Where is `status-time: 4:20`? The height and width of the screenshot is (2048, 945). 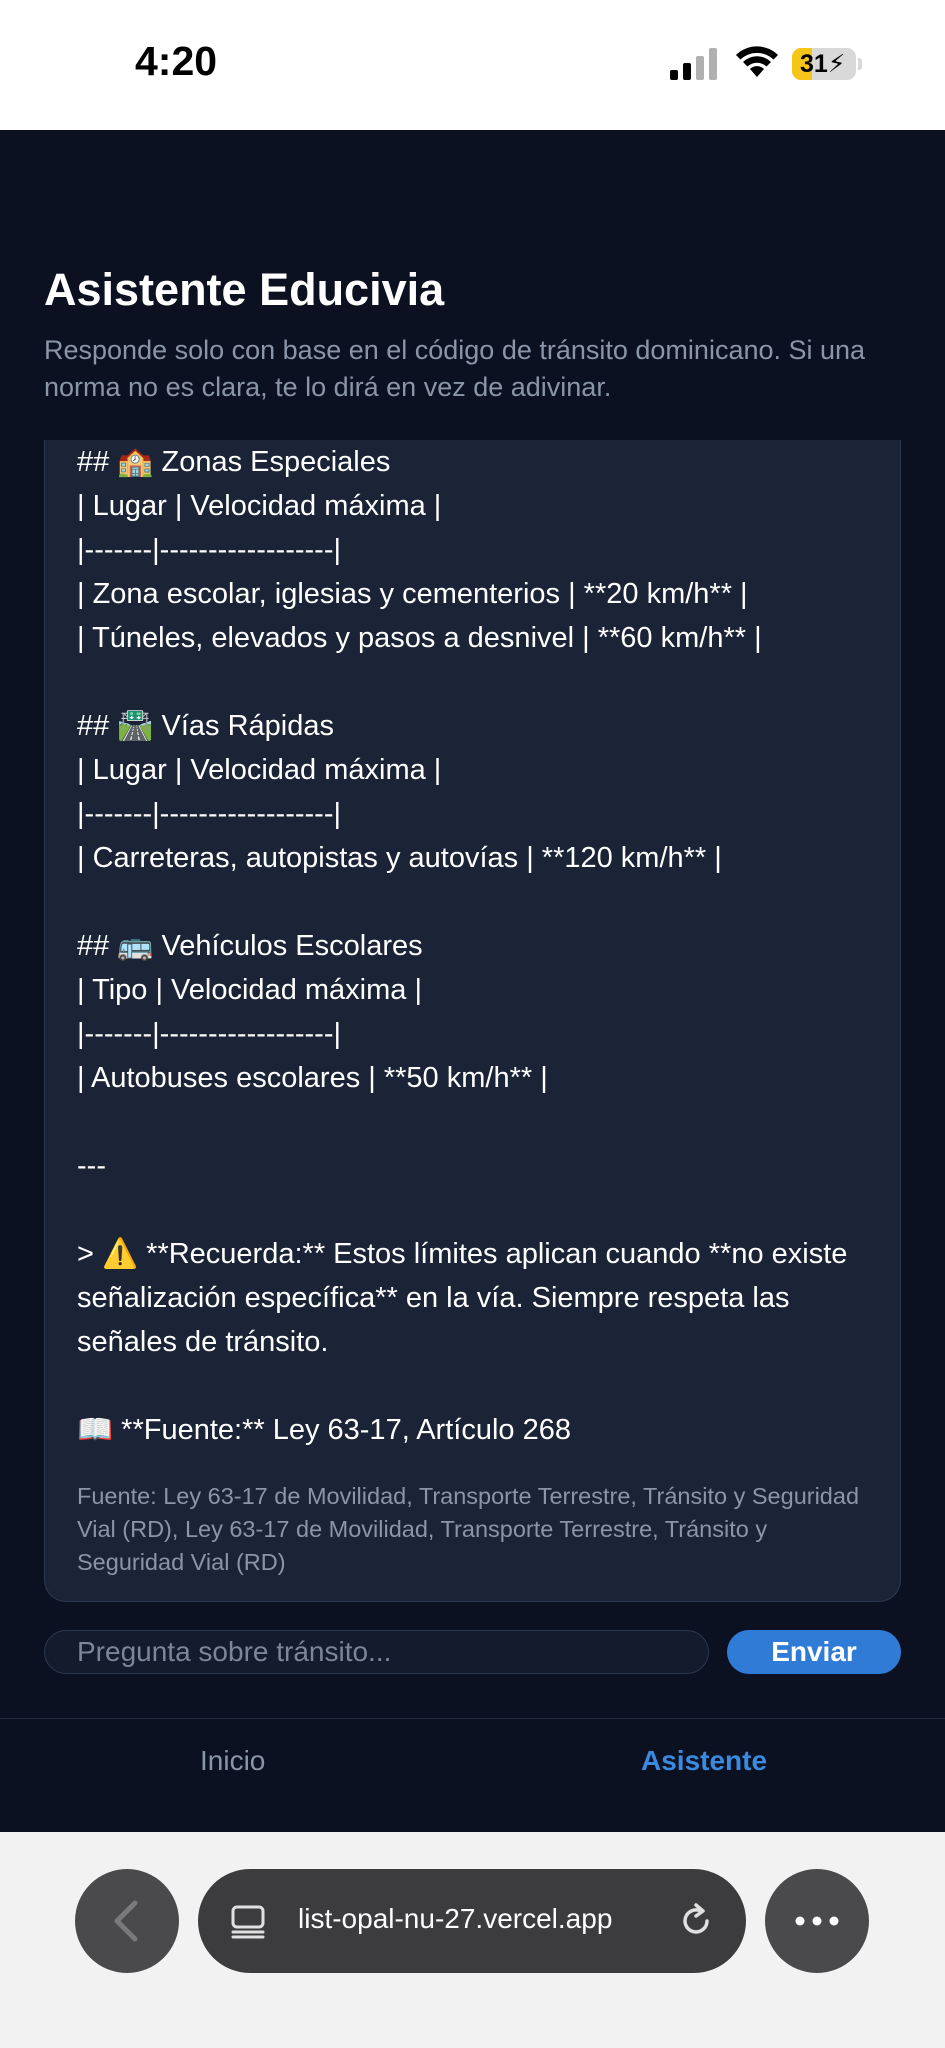 status-time: 4:20 is located at coordinates (176, 61).